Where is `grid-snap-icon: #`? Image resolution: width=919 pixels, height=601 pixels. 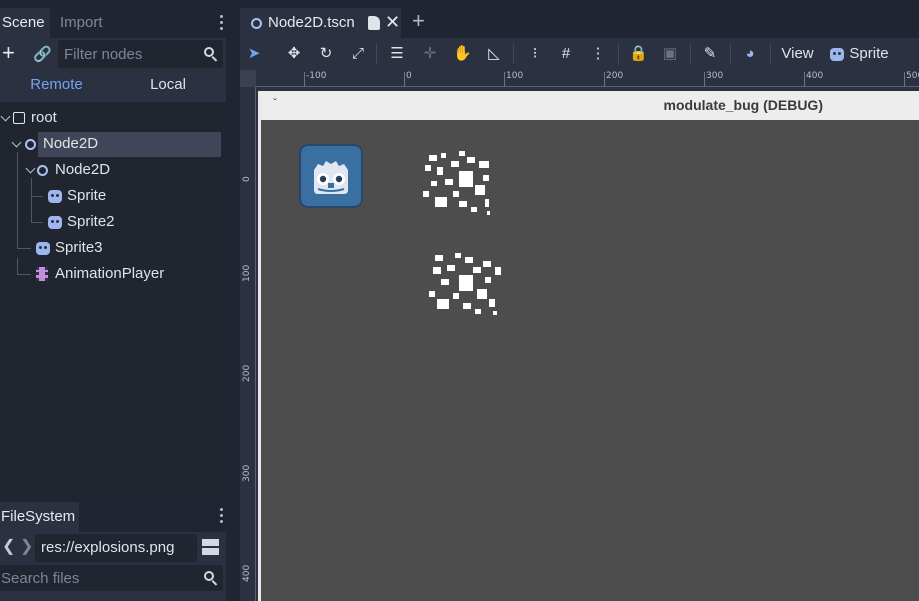 grid-snap-icon: # is located at coordinates (566, 54).